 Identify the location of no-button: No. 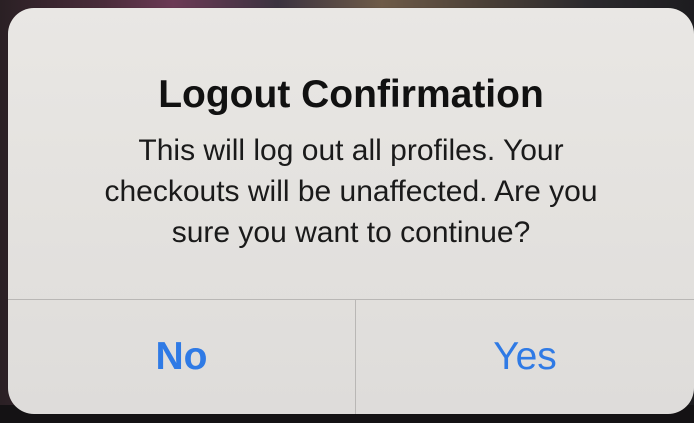
(181, 357).